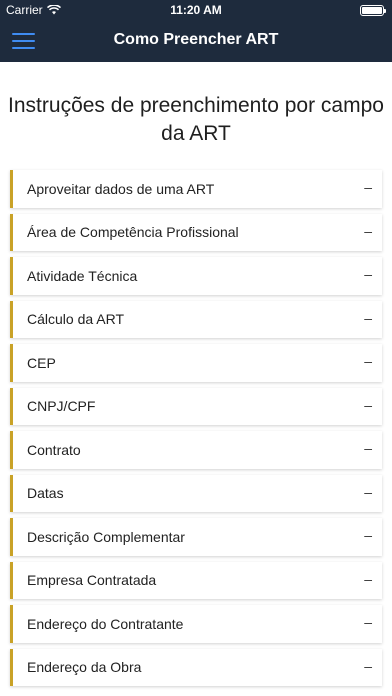  I want to click on list-item: CEP –, so click(196, 363).